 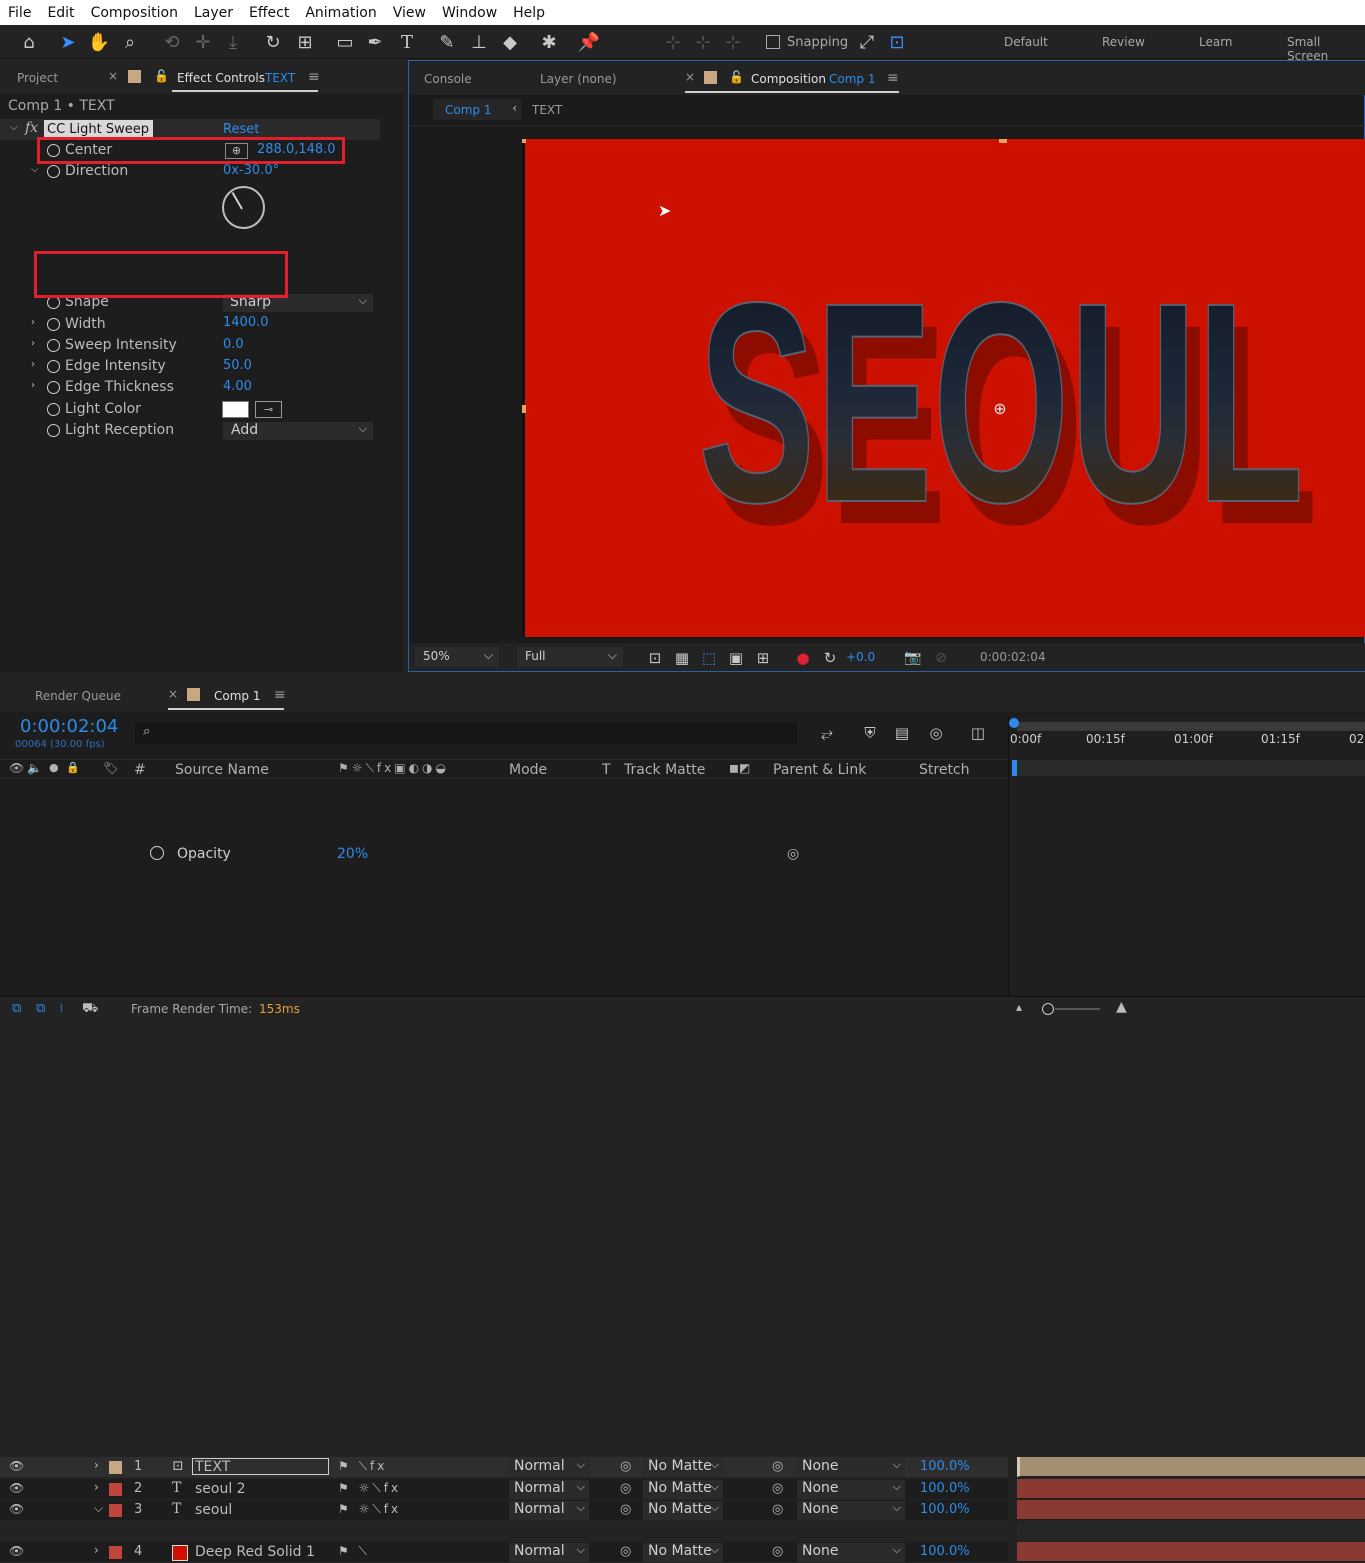 What do you see at coordinates (375, 42) in the screenshot?
I see `pen-tool-icon: ✒` at bounding box center [375, 42].